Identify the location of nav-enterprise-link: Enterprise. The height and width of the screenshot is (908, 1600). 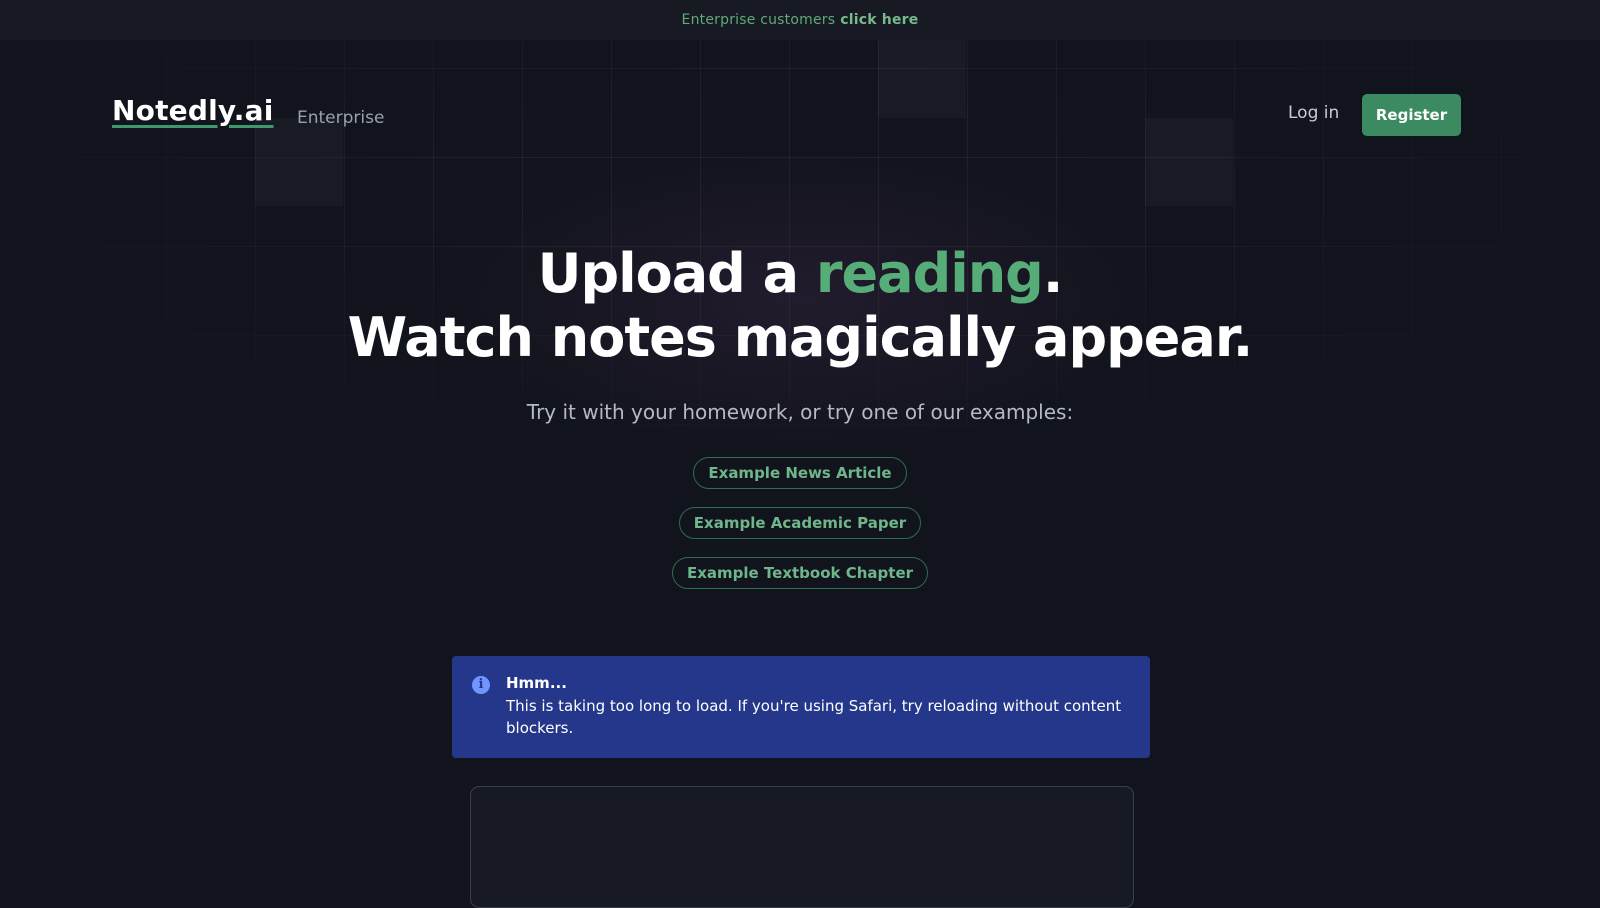
(340, 118).